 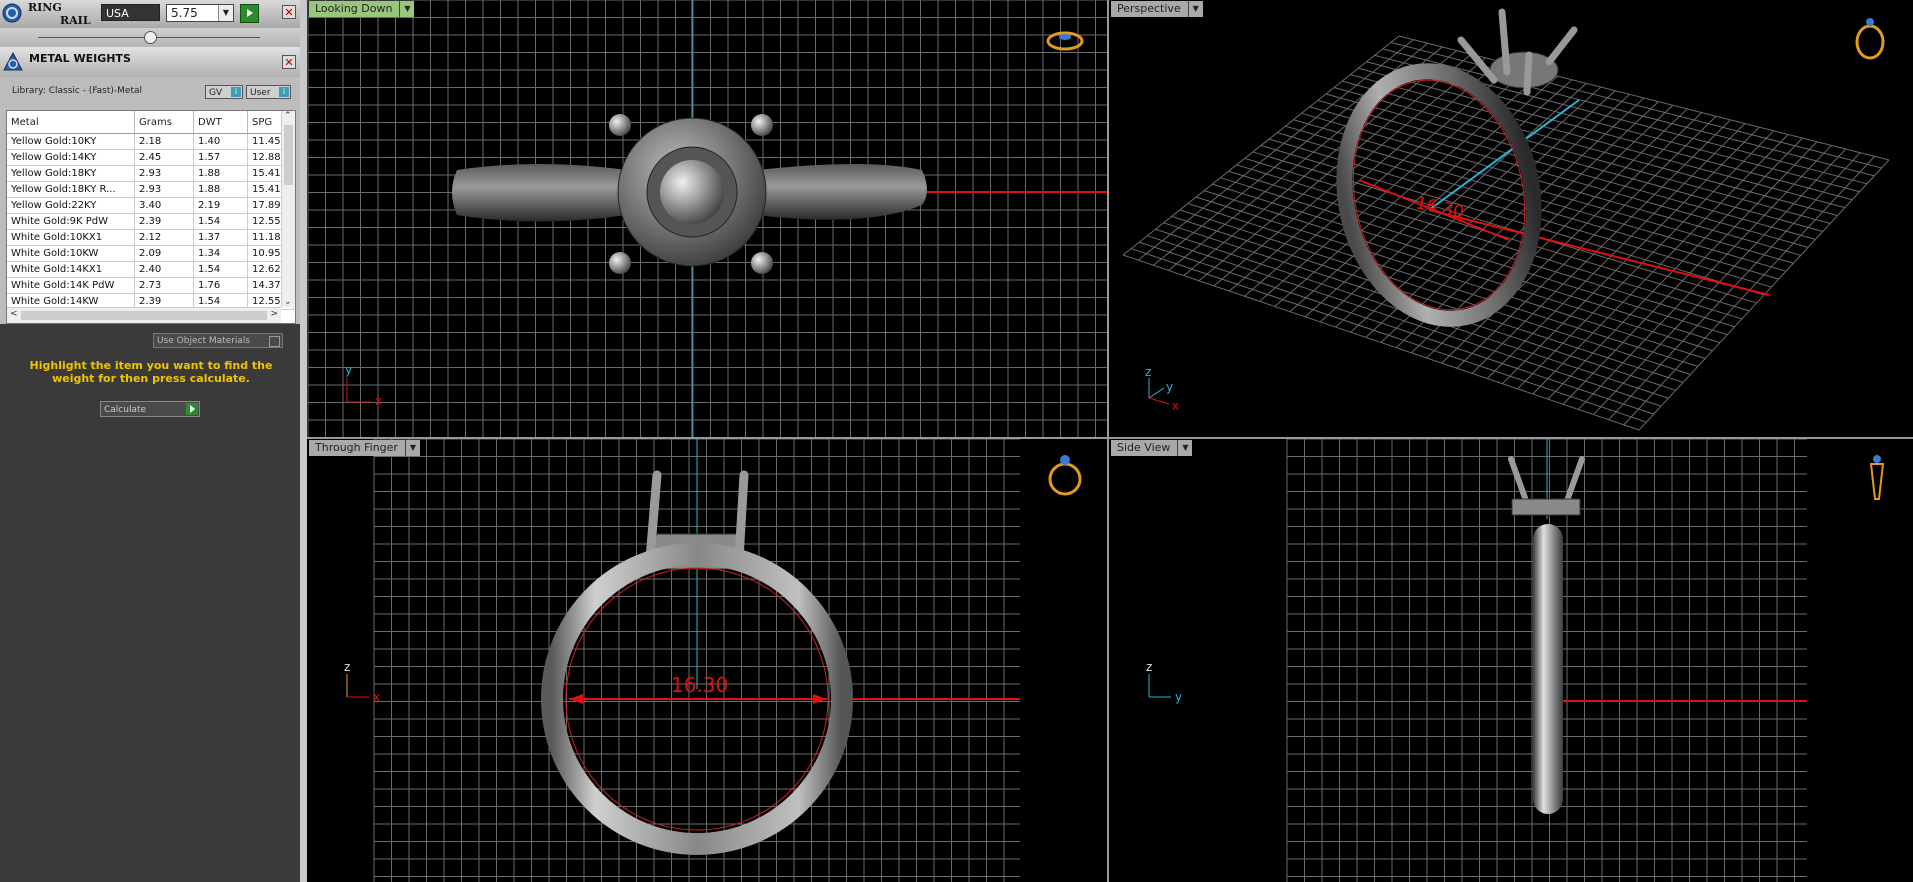 I want to click on dimension-arrow-right-icon, so click(x=820, y=699).